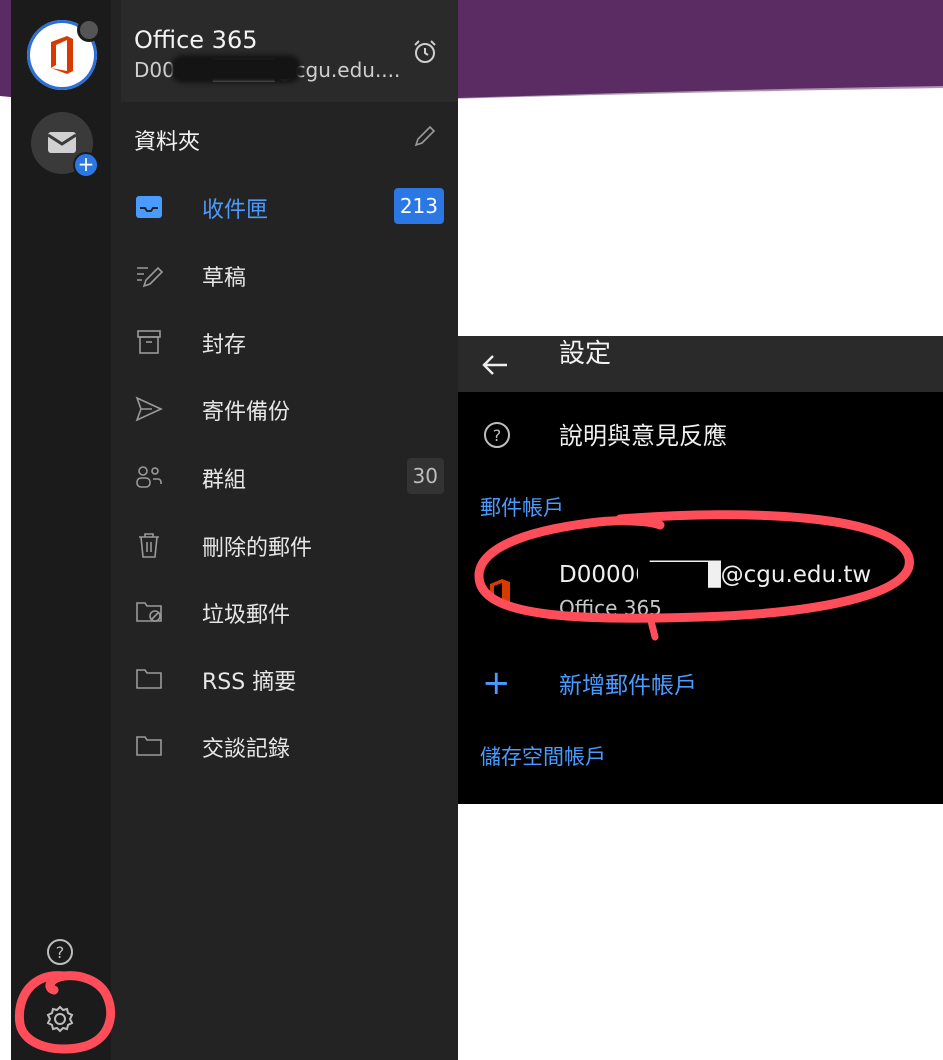 This screenshot has width=943, height=1060. Describe the element at coordinates (150, 277) in the screenshot. I see `drafts-icon` at that location.